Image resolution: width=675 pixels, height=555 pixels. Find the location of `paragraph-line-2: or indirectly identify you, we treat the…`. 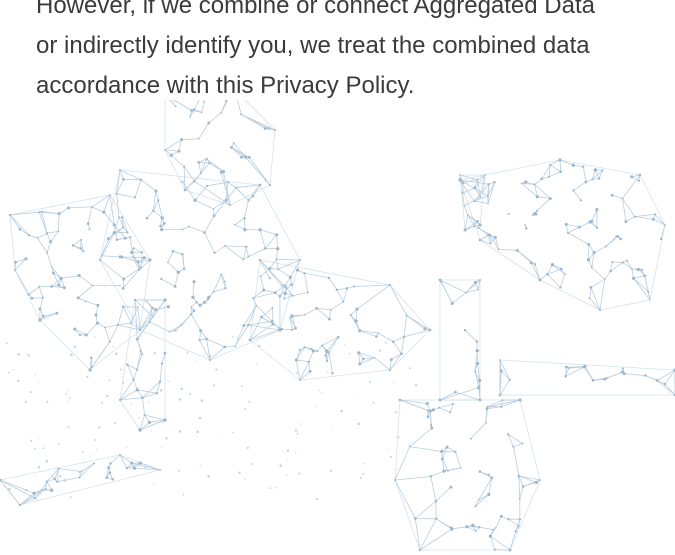

paragraph-line-2: or indirectly identify you, we treat the… is located at coordinates (313, 45).